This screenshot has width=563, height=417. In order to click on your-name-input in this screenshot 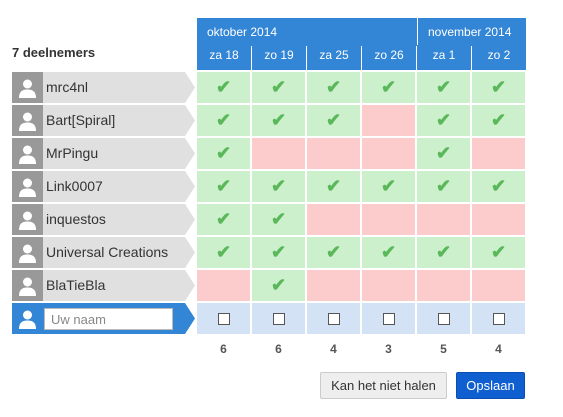, I will do `click(108, 319)`.